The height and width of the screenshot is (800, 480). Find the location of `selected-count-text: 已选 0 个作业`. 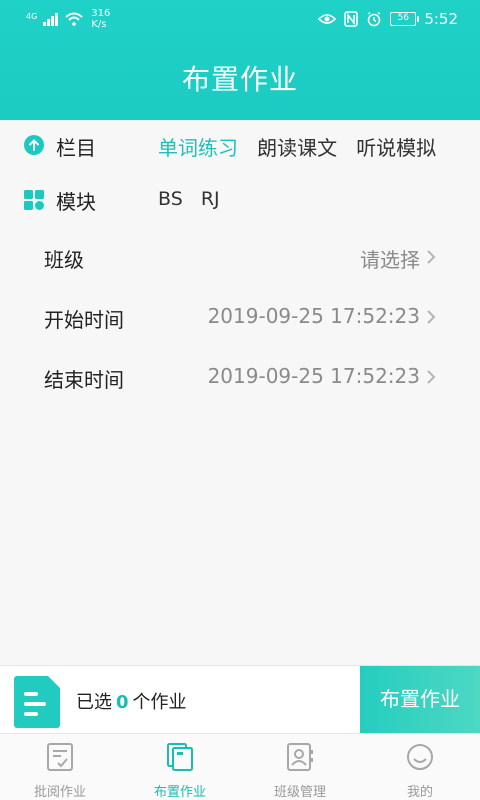

selected-count-text: 已选 0 个作业 is located at coordinates (131, 701).